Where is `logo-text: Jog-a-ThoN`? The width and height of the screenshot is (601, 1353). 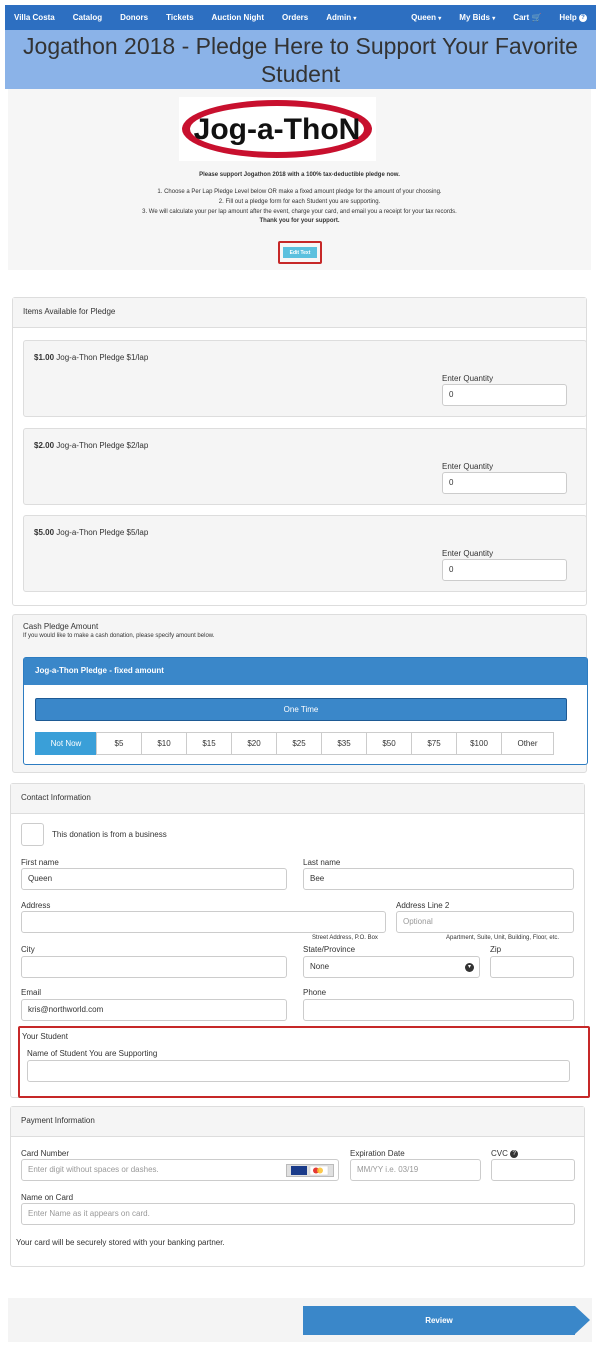
logo-text: Jog-a-ThoN is located at coordinates (277, 129).